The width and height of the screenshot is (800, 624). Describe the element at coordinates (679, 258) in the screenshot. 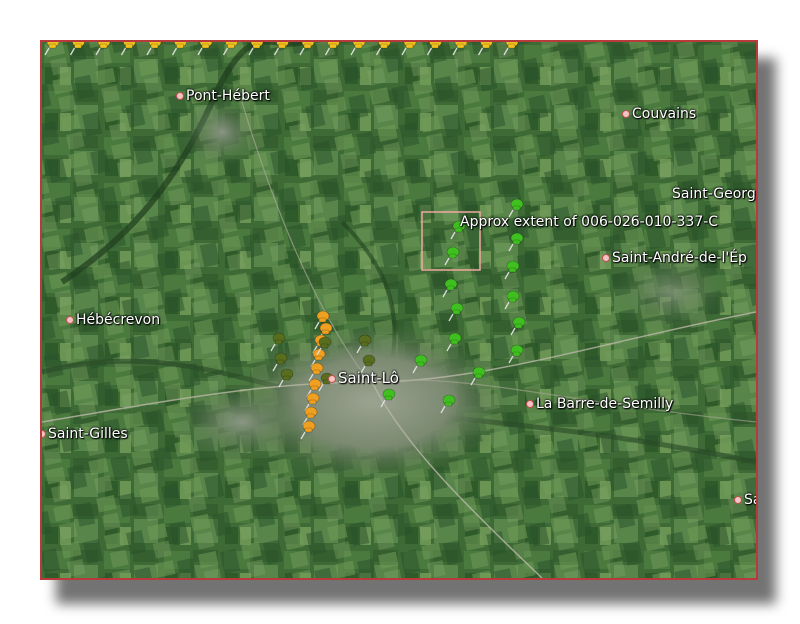

I see `place-name: Saint-André-de-l'Ép` at that location.